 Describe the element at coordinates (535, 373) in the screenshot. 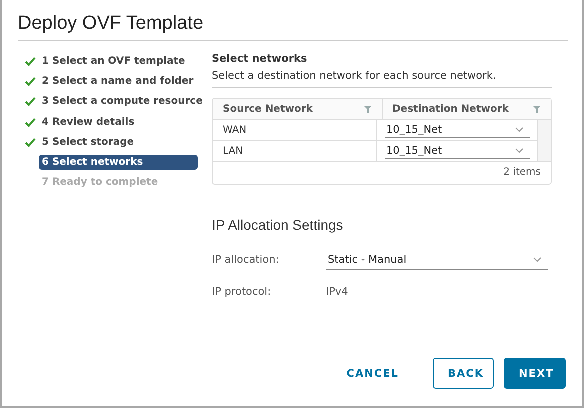

I see `next-button: NEXT` at that location.